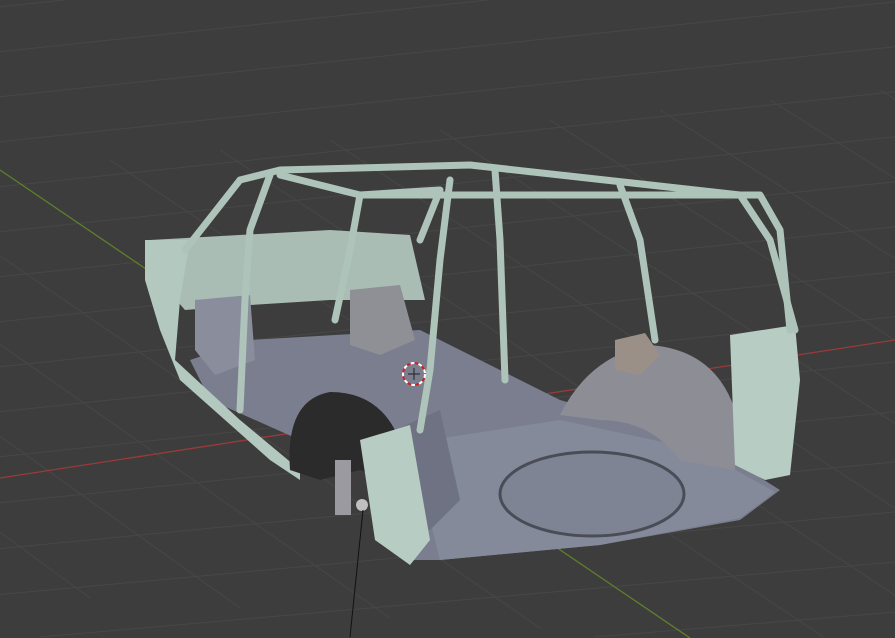 The width and height of the screenshot is (895, 638). Describe the element at coordinates (765, 402) in the screenshot. I see `rear-quarter-panel` at that location.